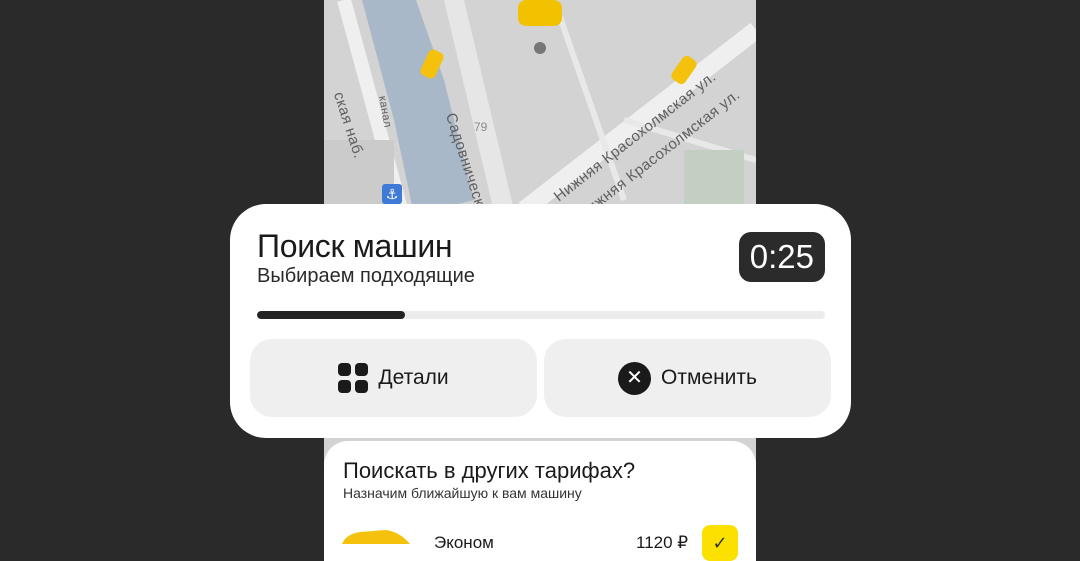  What do you see at coordinates (720, 543) in the screenshot?
I see `checkmark-icon: ✓` at bounding box center [720, 543].